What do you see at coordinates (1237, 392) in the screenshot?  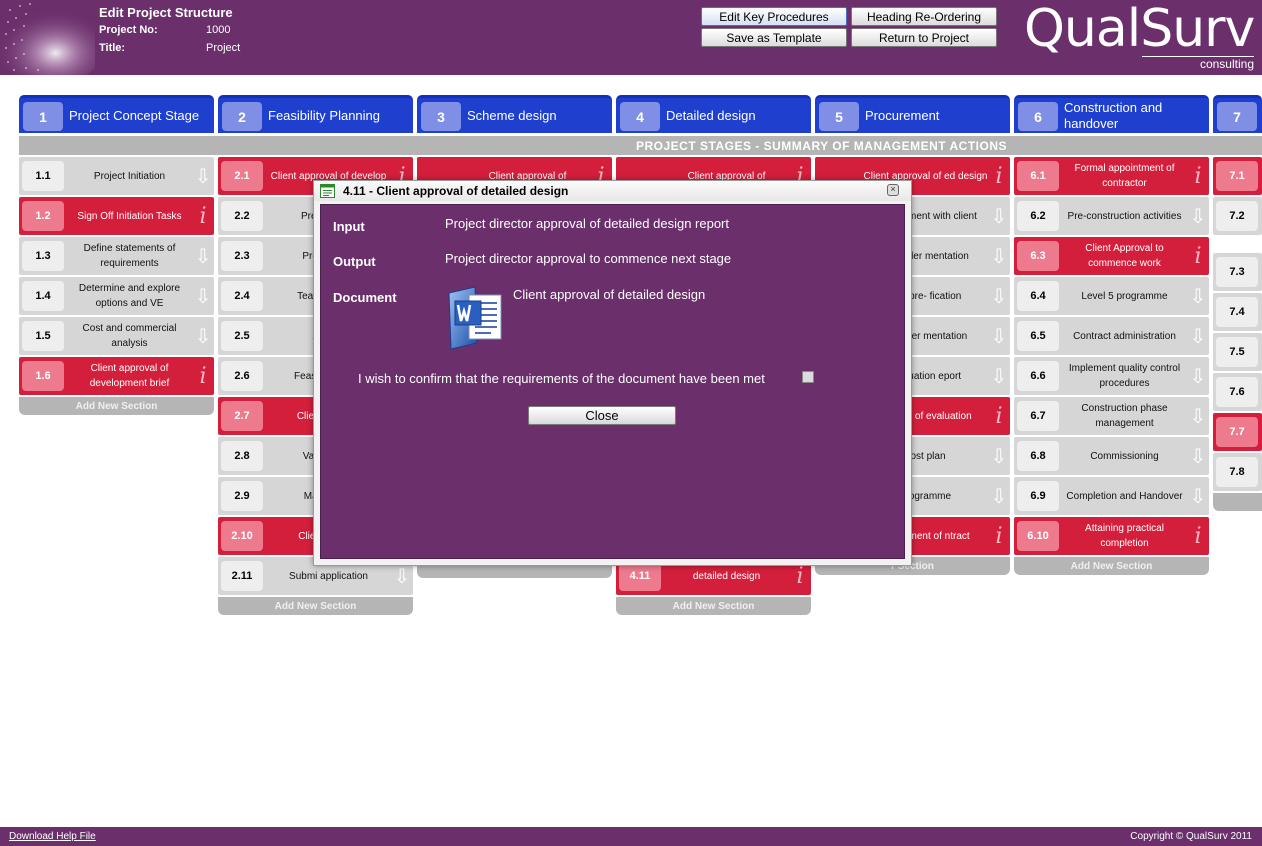 I see `action-row: 7.6` at bounding box center [1237, 392].